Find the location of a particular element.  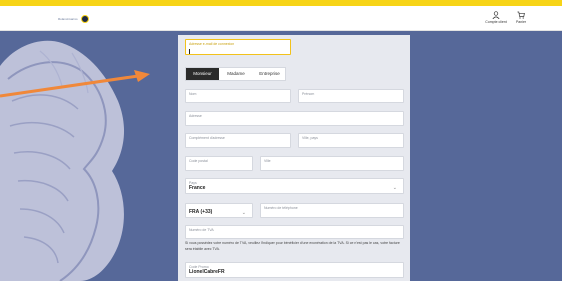

country-select: Pays France ⌄ is located at coordinates (294, 186).